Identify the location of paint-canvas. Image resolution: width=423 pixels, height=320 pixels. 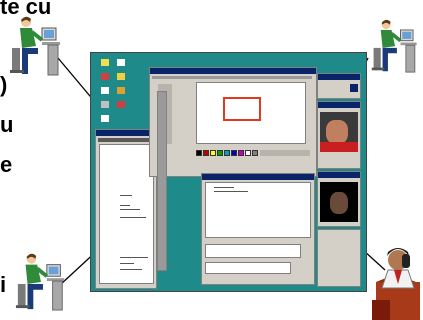
(251, 113).